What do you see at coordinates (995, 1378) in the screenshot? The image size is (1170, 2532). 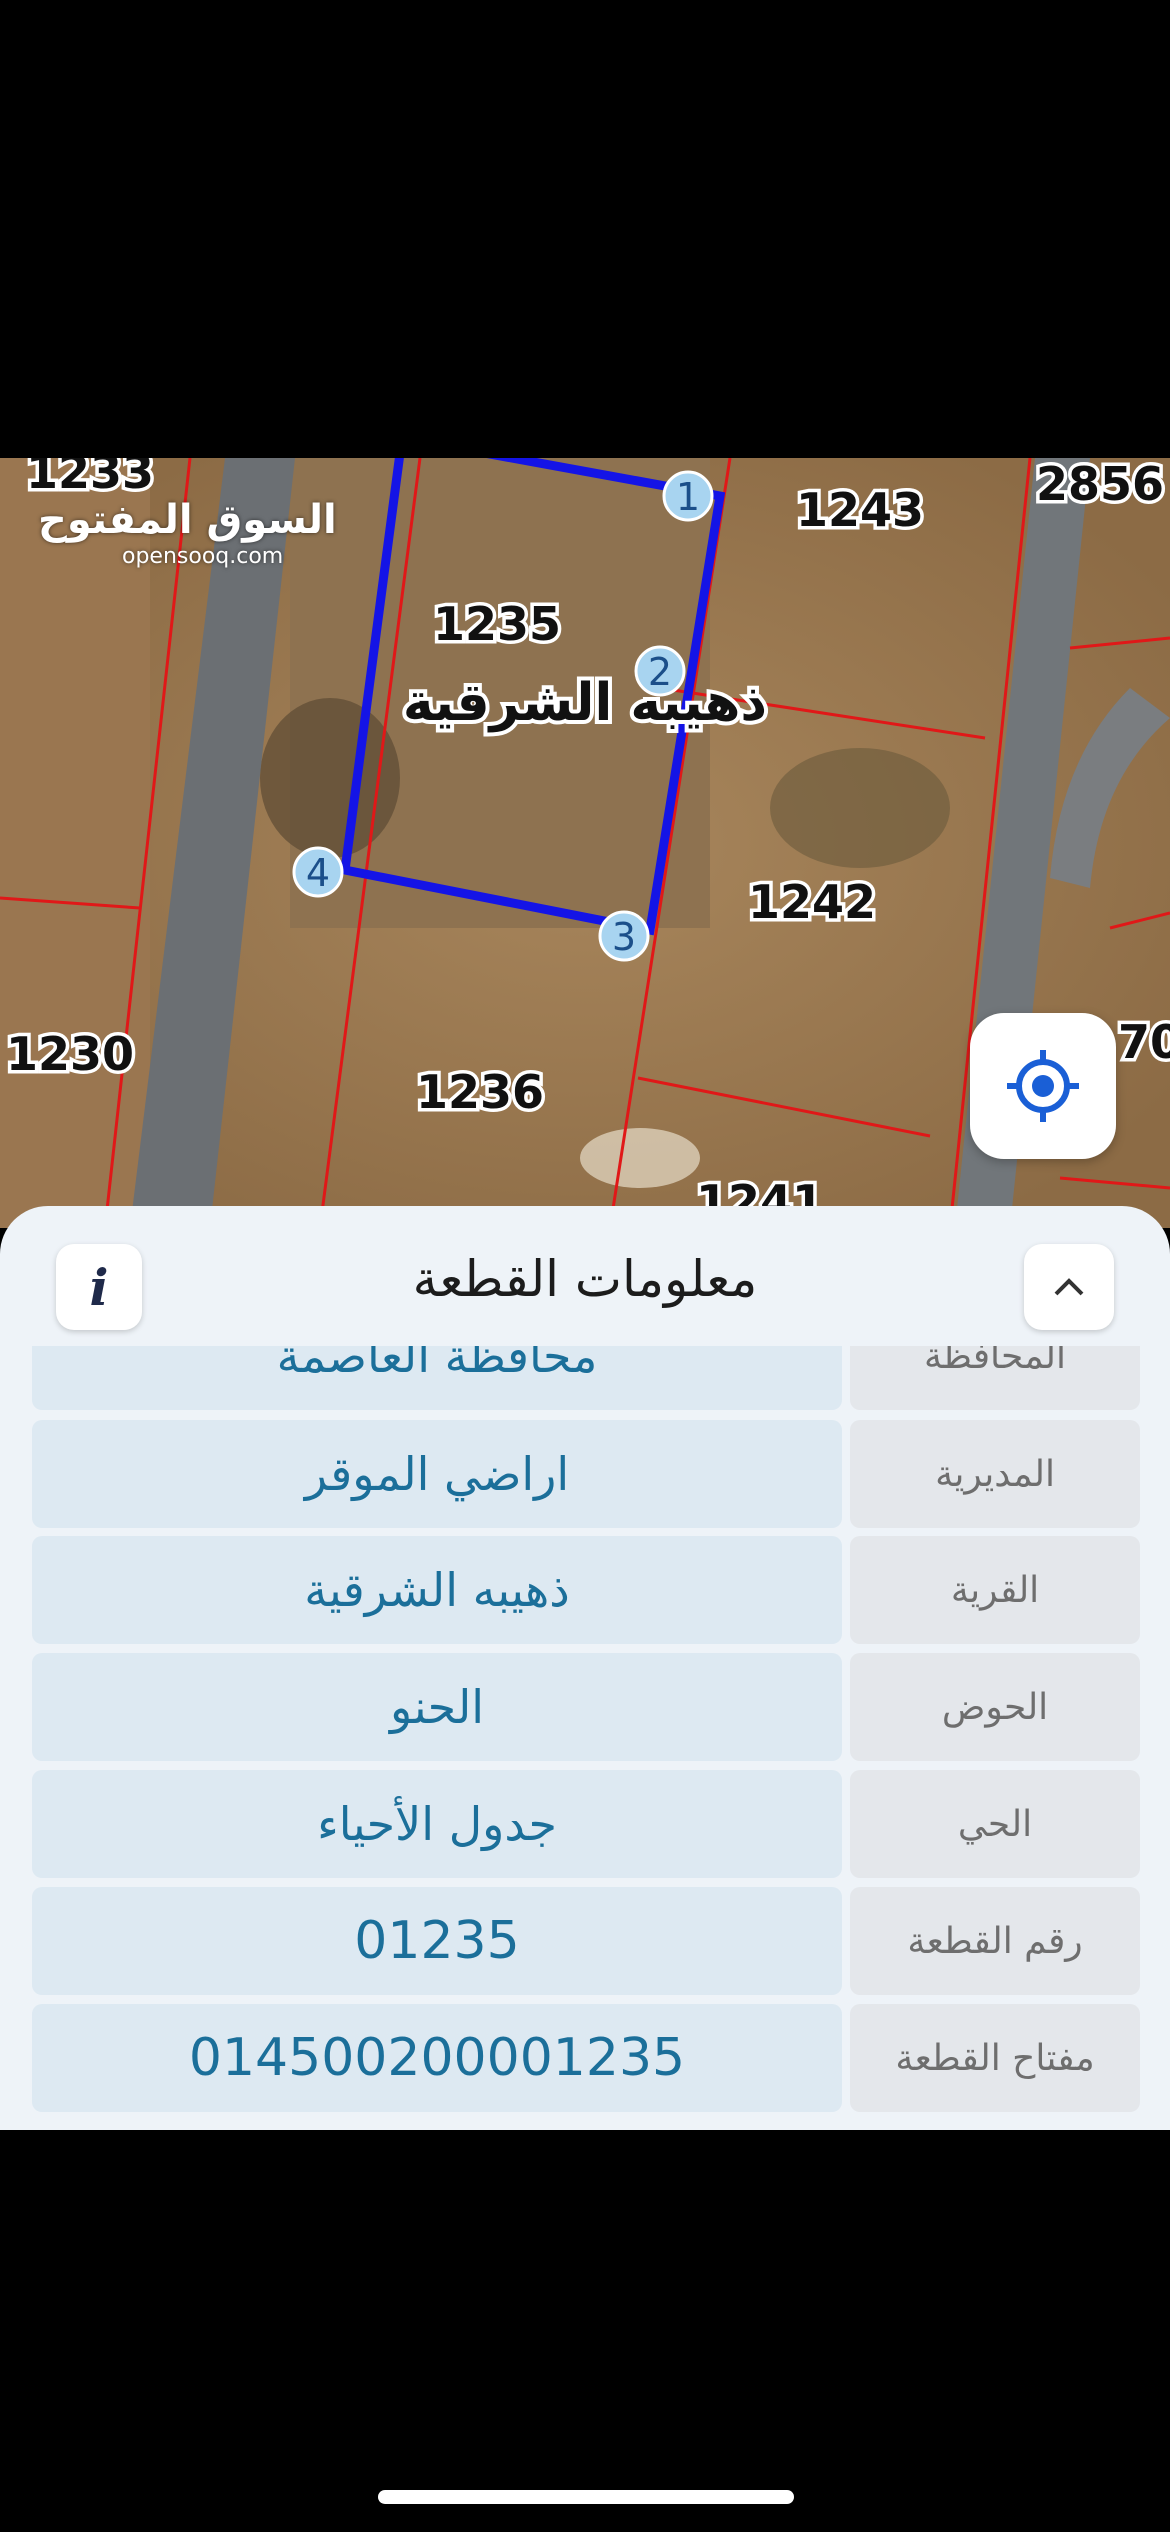 I see `row-label: المحافظة` at bounding box center [995, 1378].